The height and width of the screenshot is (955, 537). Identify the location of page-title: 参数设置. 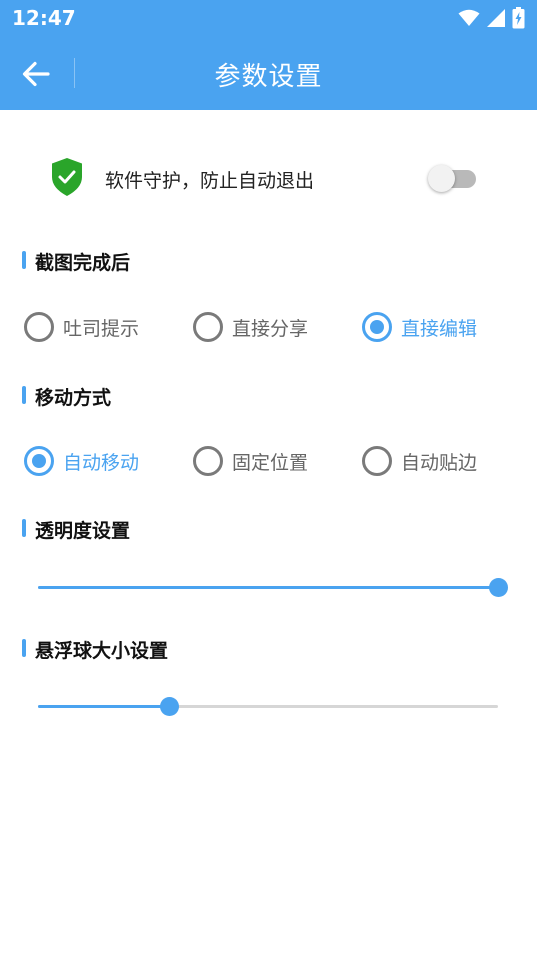
(268, 77).